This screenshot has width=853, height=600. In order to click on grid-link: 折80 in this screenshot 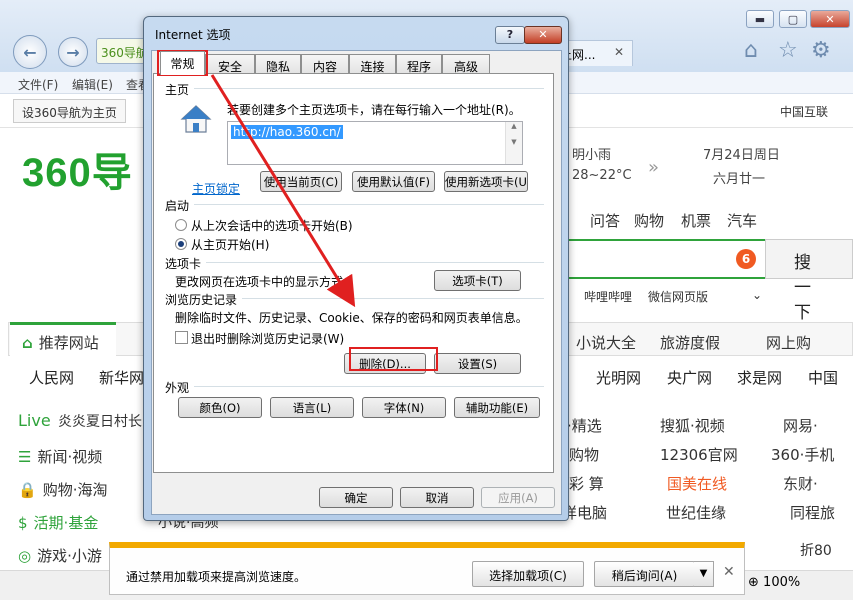, I will do `click(816, 550)`.